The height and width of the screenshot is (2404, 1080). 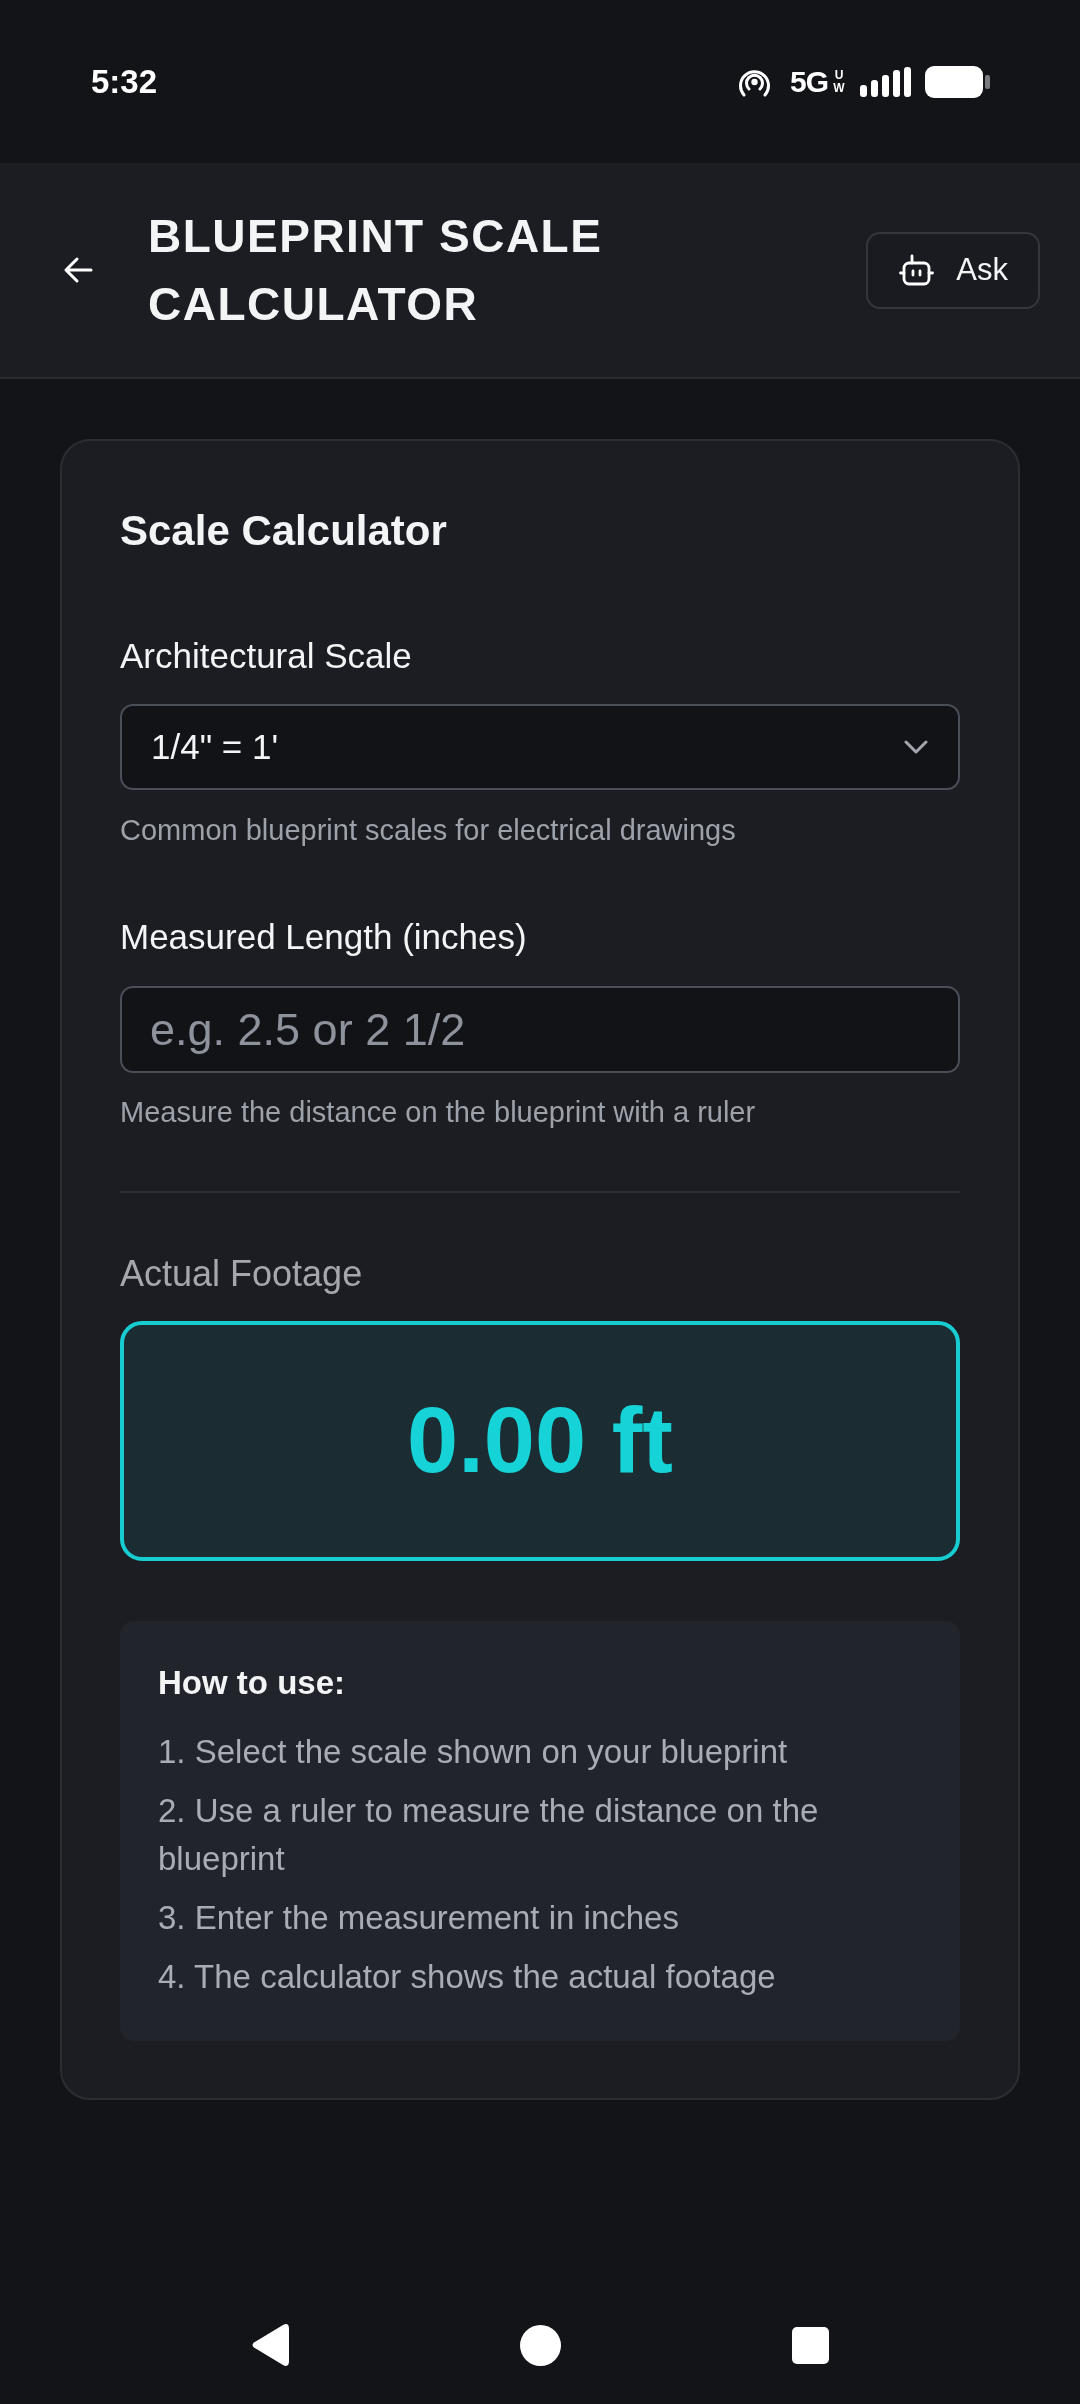 I want to click on instruction-step: 3. Enter the measurement in inches, so click(x=540, y=1918).